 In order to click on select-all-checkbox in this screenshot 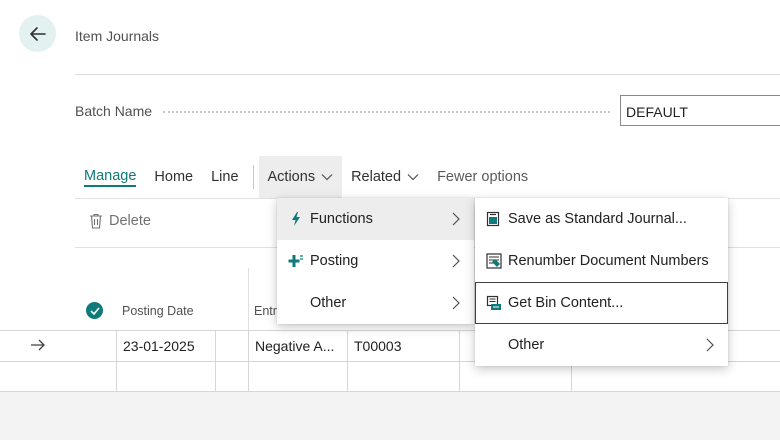, I will do `click(94, 310)`.